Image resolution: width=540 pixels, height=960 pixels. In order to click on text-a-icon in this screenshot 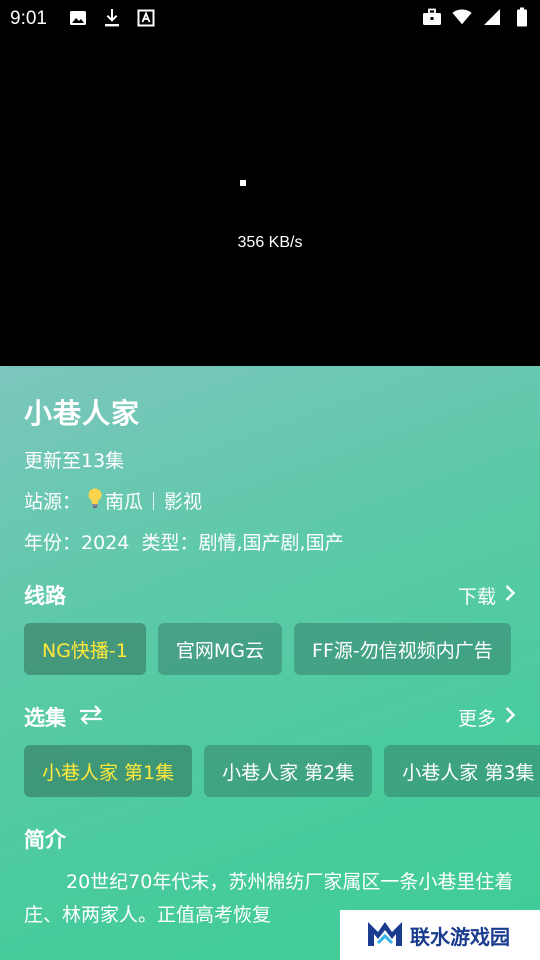, I will do `click(146, 18)`.